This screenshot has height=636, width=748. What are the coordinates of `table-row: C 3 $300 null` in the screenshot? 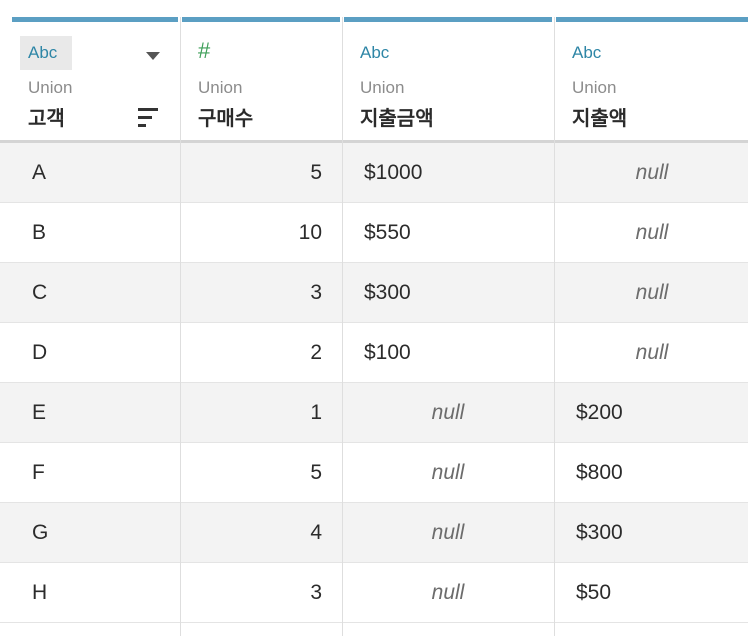 It's located at (374, 293).